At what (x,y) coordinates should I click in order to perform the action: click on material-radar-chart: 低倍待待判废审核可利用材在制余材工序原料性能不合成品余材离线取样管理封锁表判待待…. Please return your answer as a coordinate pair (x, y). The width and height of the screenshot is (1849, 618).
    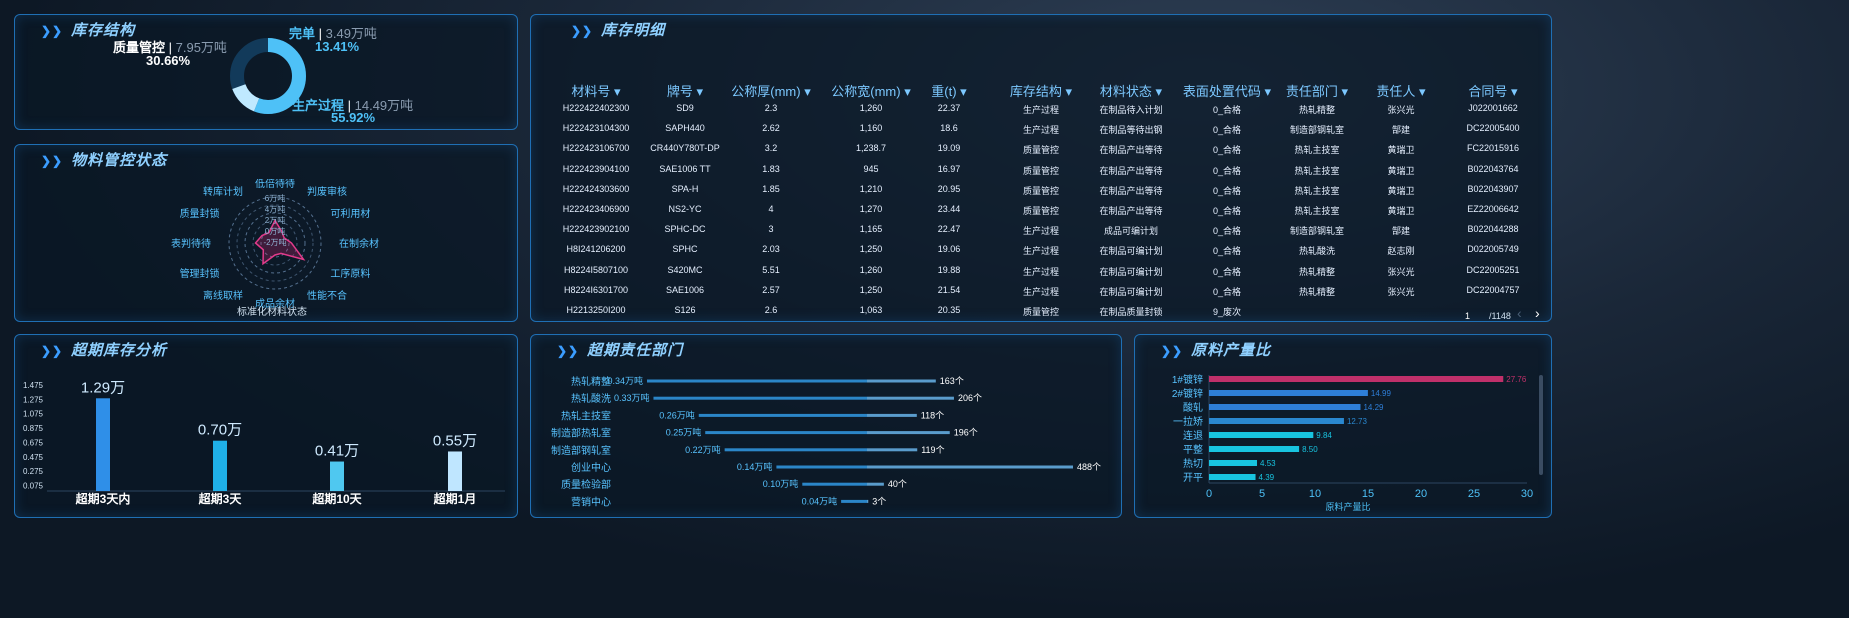
    Looking at the image, I should click on (275, 249).